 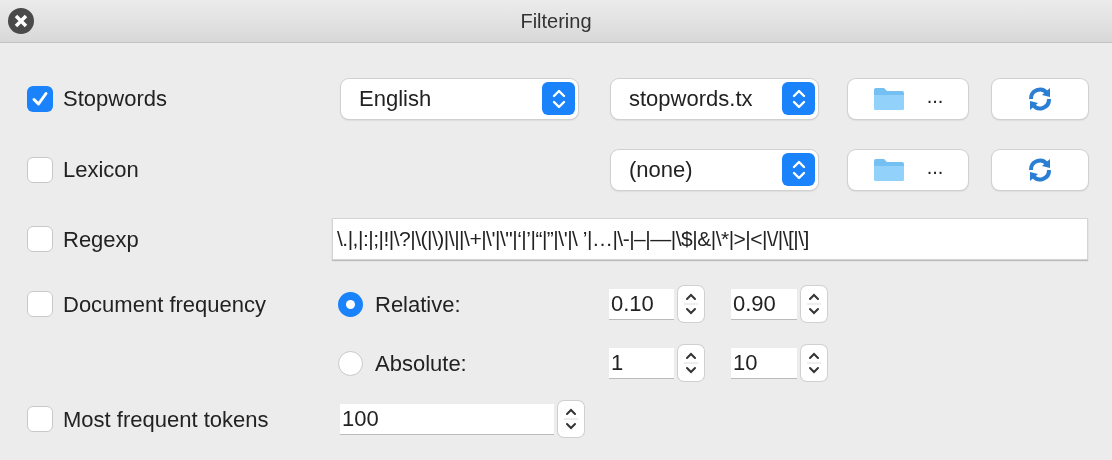 I want to click on regexp-field: \.|,|:|;|!|\?|\(|\)|\||\+|\'|\"|‘|’|“|”|\'|\ ’|…|\-|–|—|\$|&|\*|>|<|\/|\[|\], so click(x=710, y=239).